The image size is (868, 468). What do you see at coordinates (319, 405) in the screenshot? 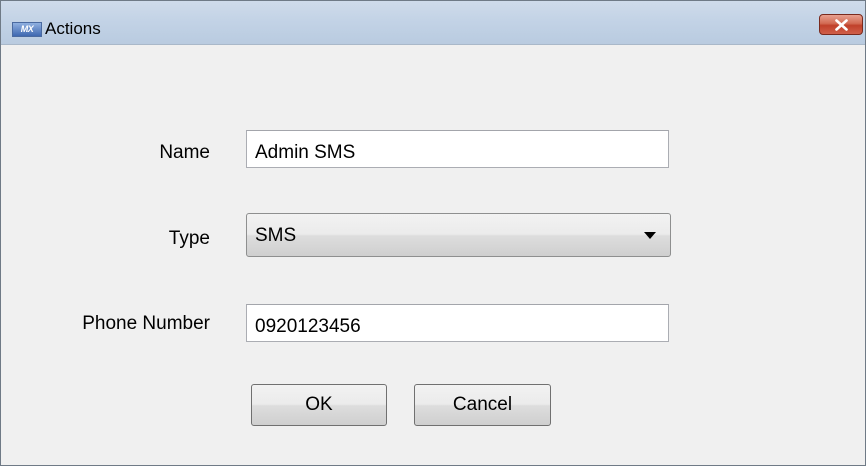
I see `ok-button: OK` at bounding box center [319, 405].